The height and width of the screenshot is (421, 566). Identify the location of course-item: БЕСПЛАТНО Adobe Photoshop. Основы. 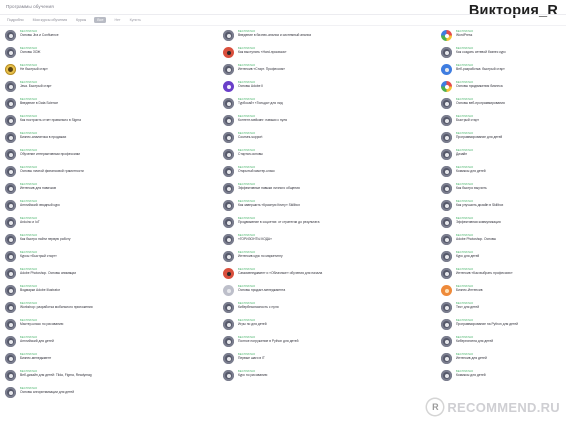
(503, 240).